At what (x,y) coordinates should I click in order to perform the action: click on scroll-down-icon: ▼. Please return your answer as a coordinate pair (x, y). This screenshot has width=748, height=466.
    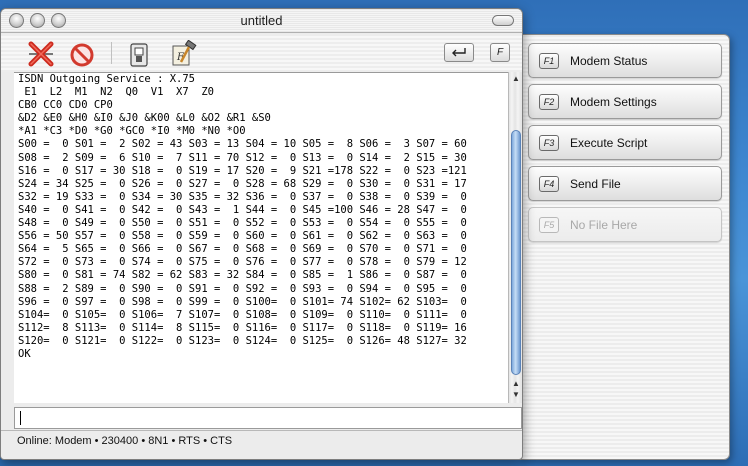
    Looking at the image, I should click on (516, 395).